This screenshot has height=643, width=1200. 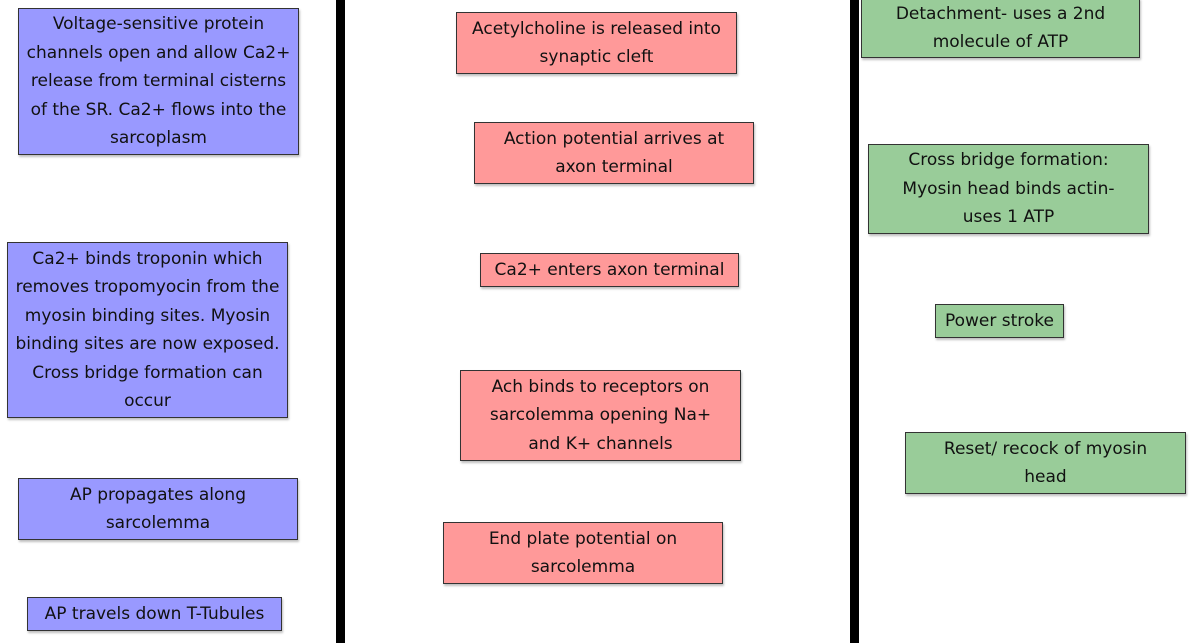 What do you see at coordinates (999, 321) in the screenshot?
I see `card-power-stroke: Power stroke` at bounding box center [999, 321].